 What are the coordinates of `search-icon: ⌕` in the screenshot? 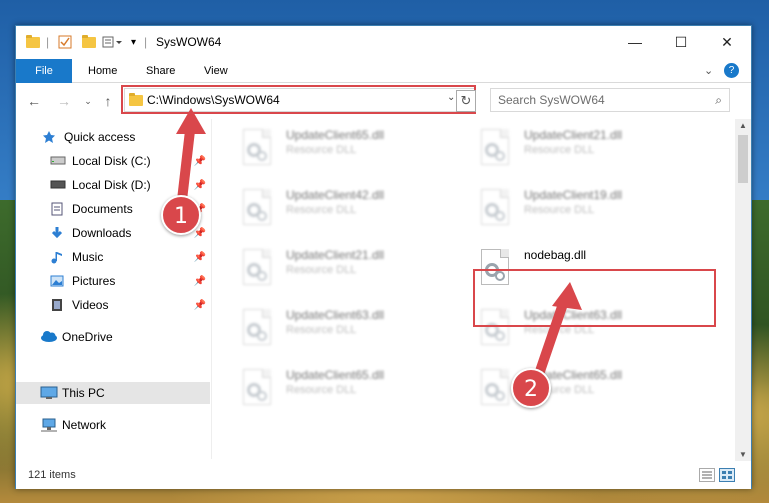 It's located at (718, 100).